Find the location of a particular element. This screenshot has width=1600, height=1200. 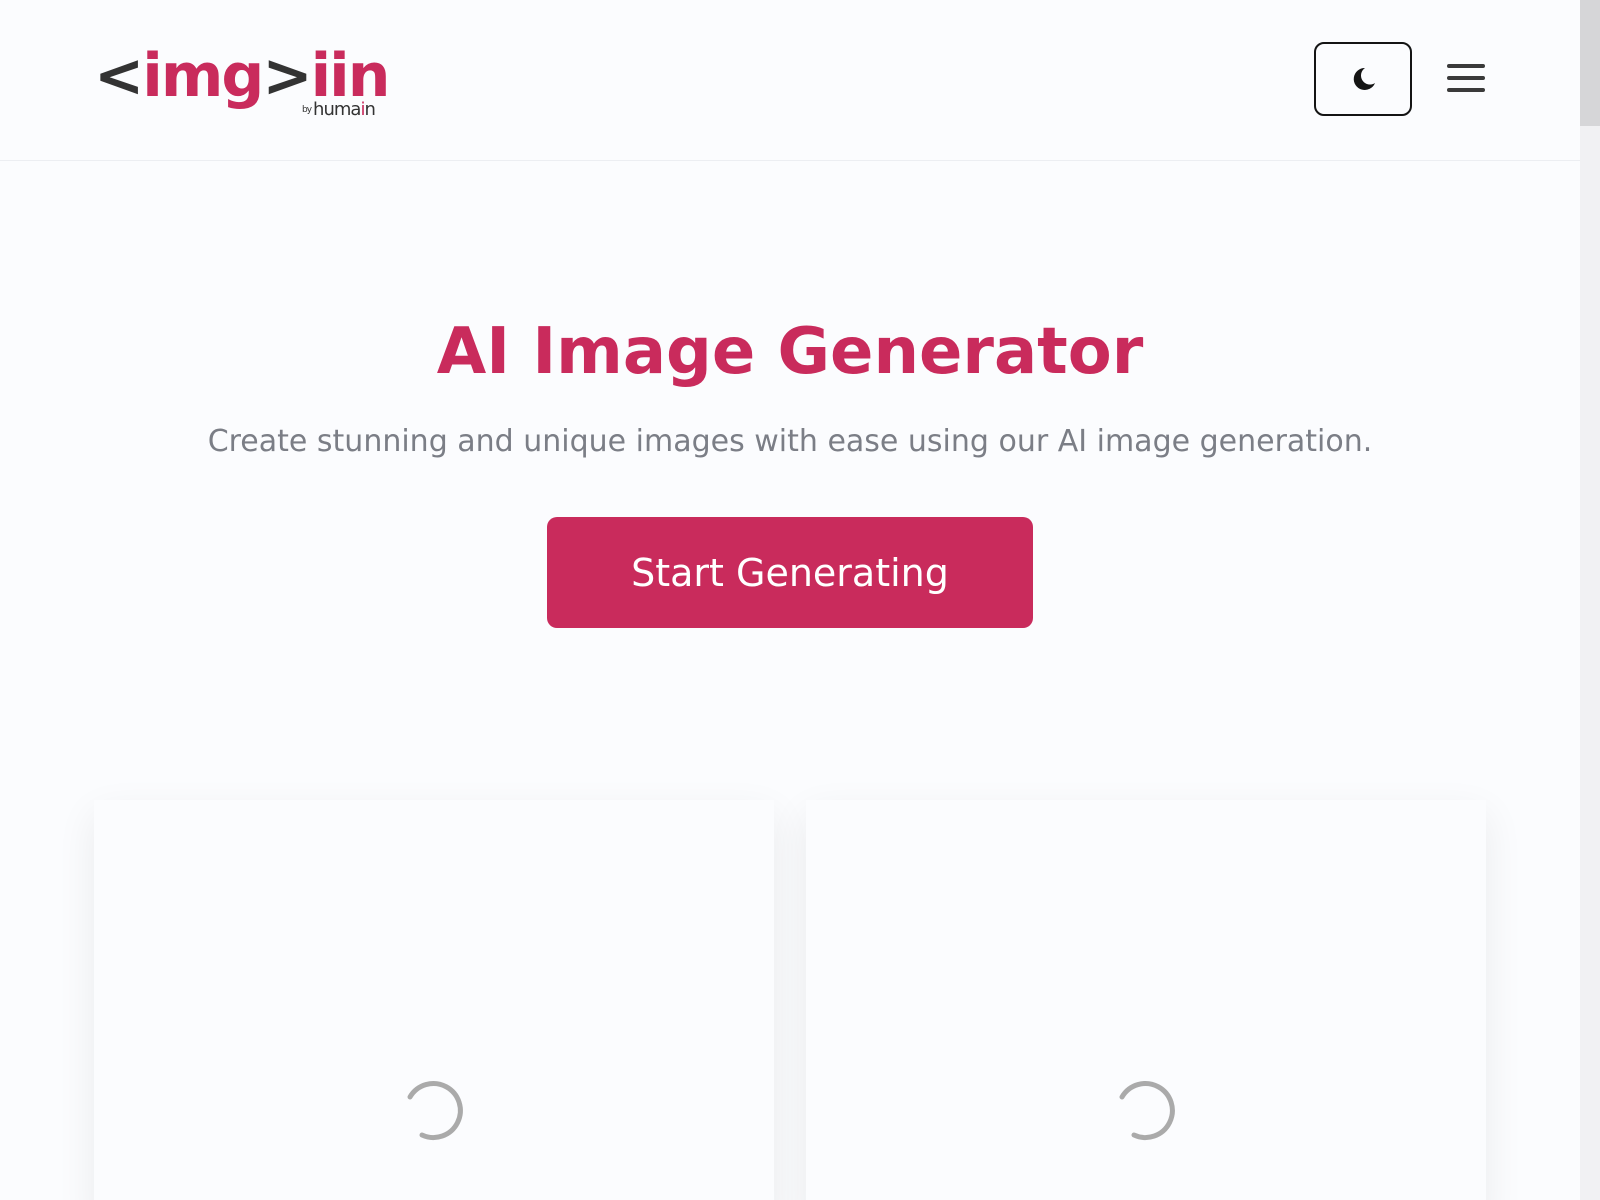

hero-title: AI Image Generator is located at coordinates (790, 352).